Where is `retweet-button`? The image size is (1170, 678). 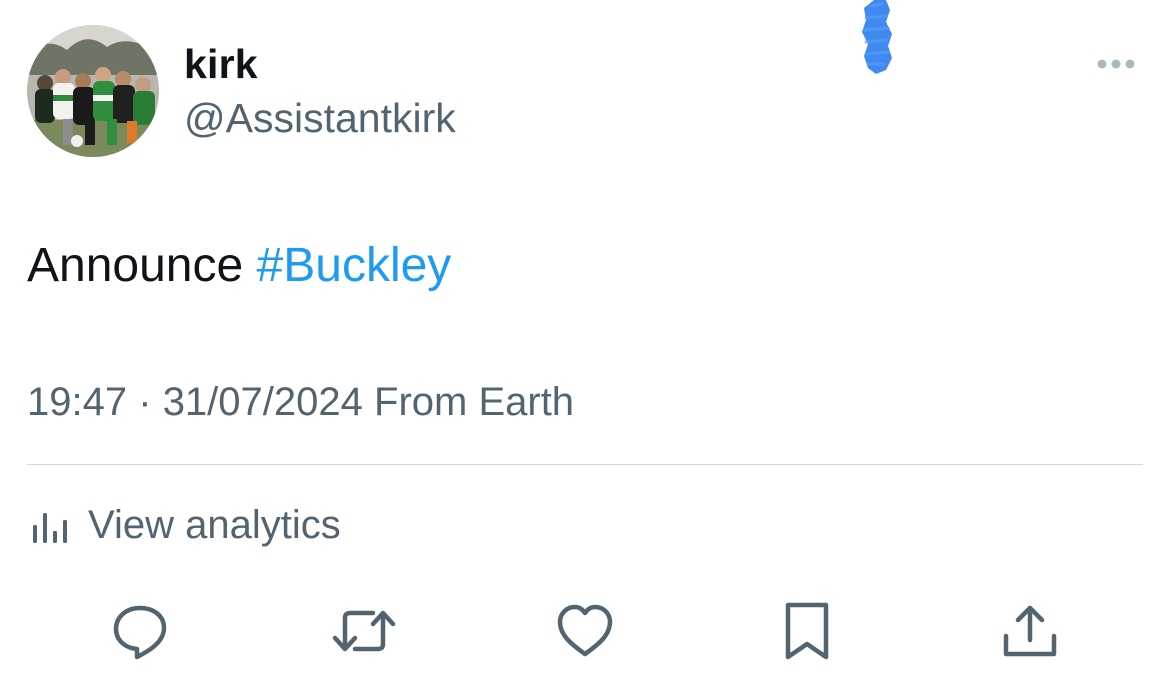
retweet-button is located at coordinates (363, 631).